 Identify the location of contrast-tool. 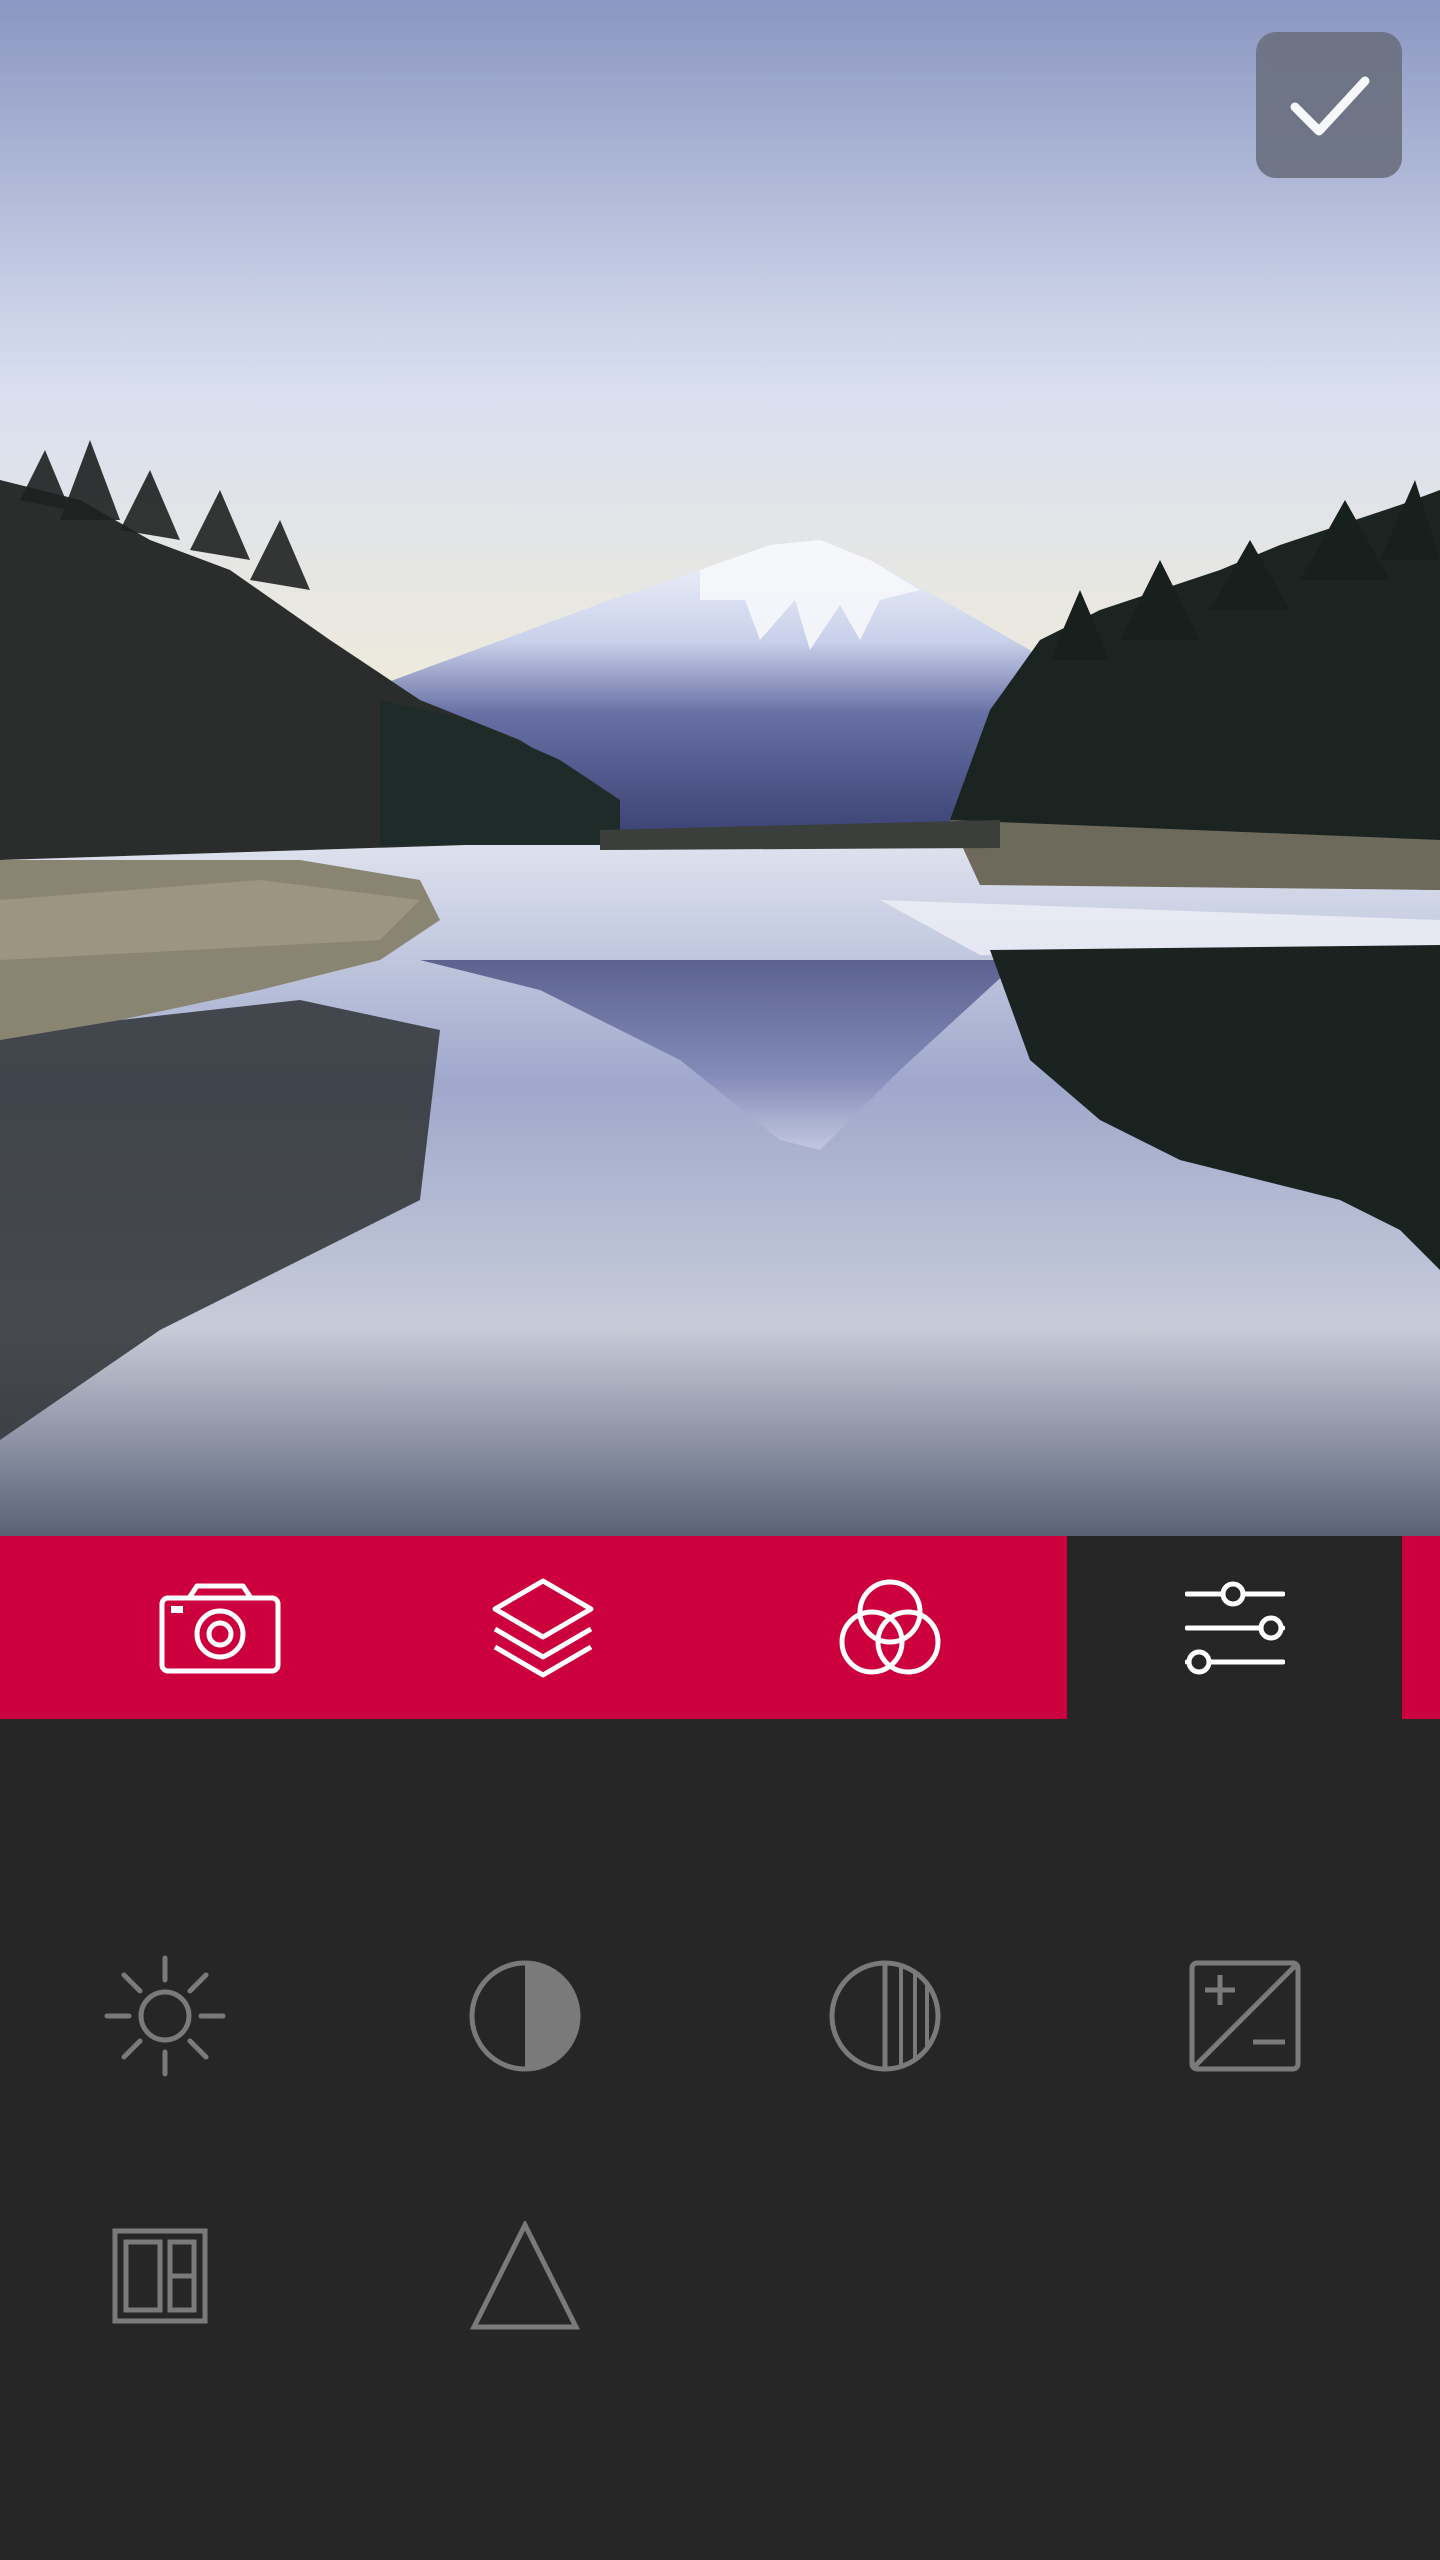
(525, 2016).